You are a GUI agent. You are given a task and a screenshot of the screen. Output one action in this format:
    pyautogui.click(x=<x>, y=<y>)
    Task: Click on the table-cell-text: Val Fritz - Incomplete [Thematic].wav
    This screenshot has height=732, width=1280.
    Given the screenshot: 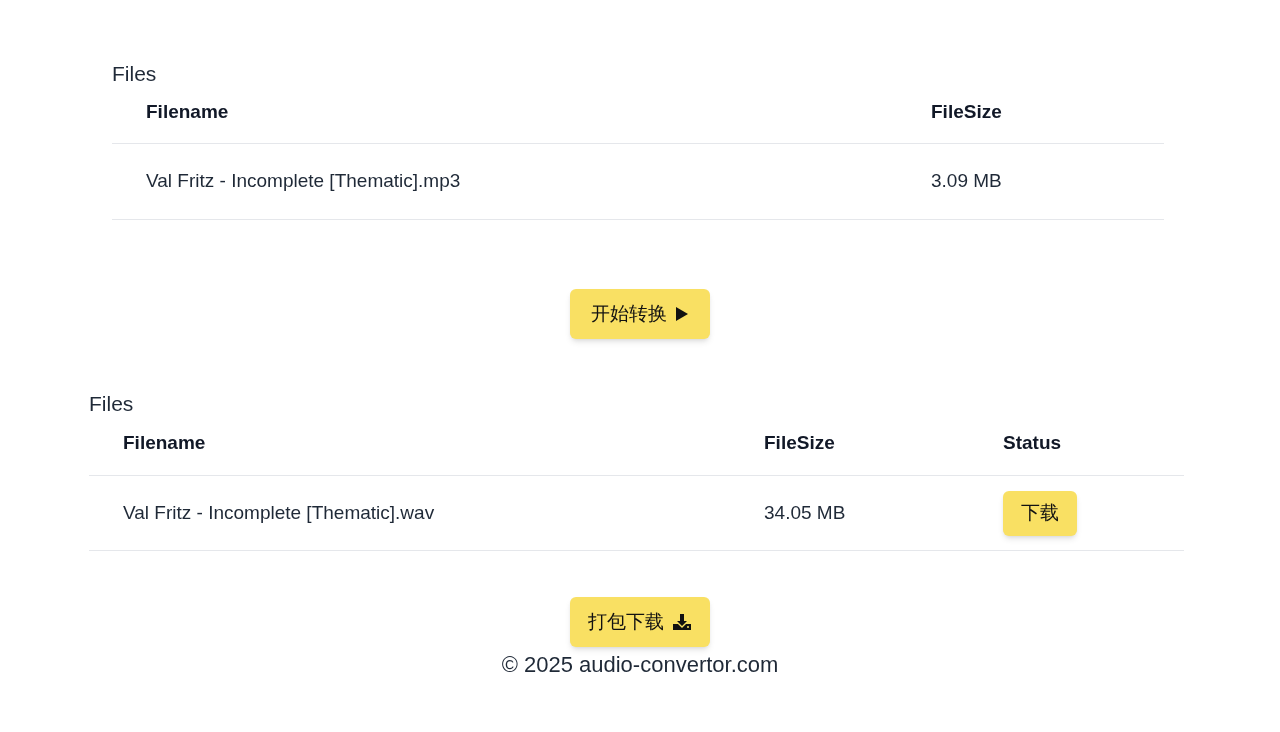 What is the action you would take?
    pyautogui.click(x=279, y=512)
    